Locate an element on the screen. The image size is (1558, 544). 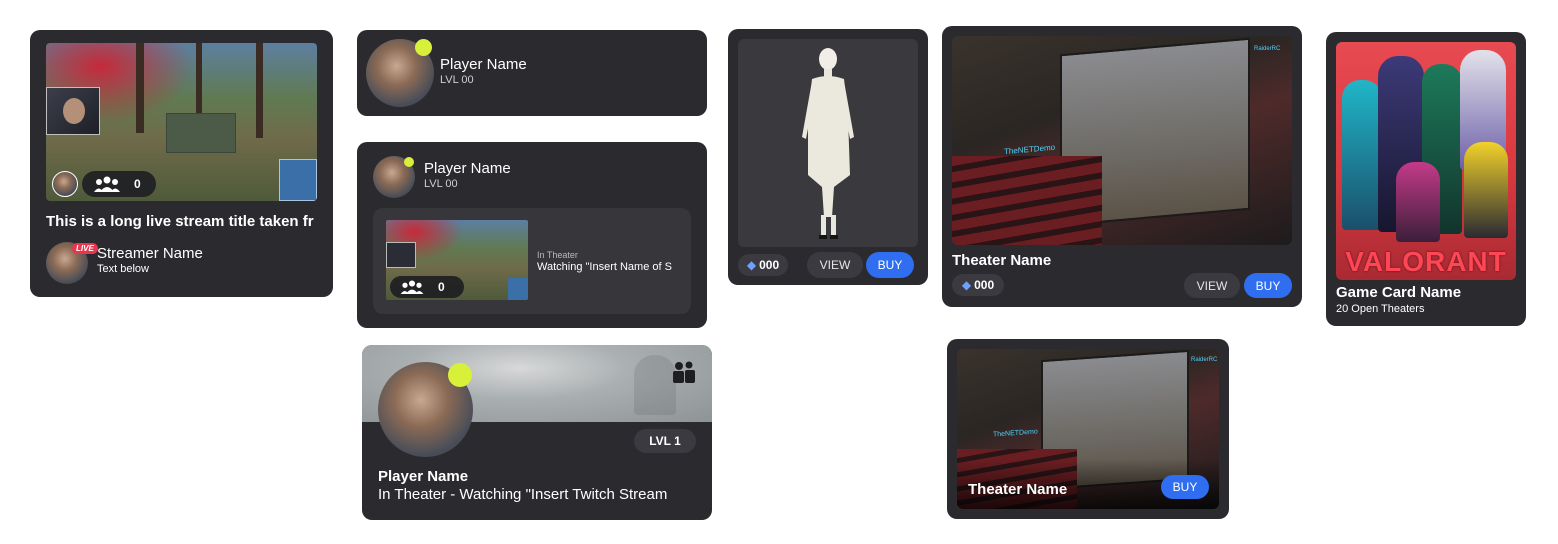
seat-rows is located at coordinates (1027, 200).